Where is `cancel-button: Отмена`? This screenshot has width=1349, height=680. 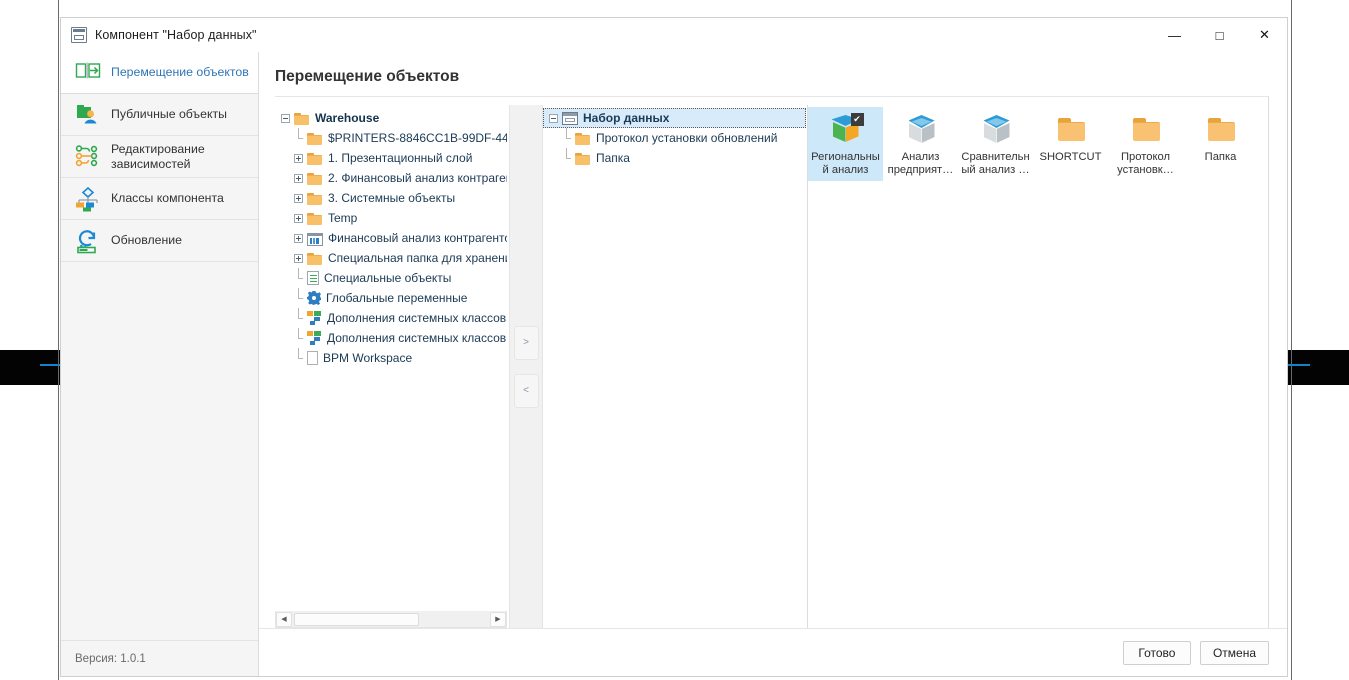
cancel-button: Отмена is located at coordinates (1234, 652).